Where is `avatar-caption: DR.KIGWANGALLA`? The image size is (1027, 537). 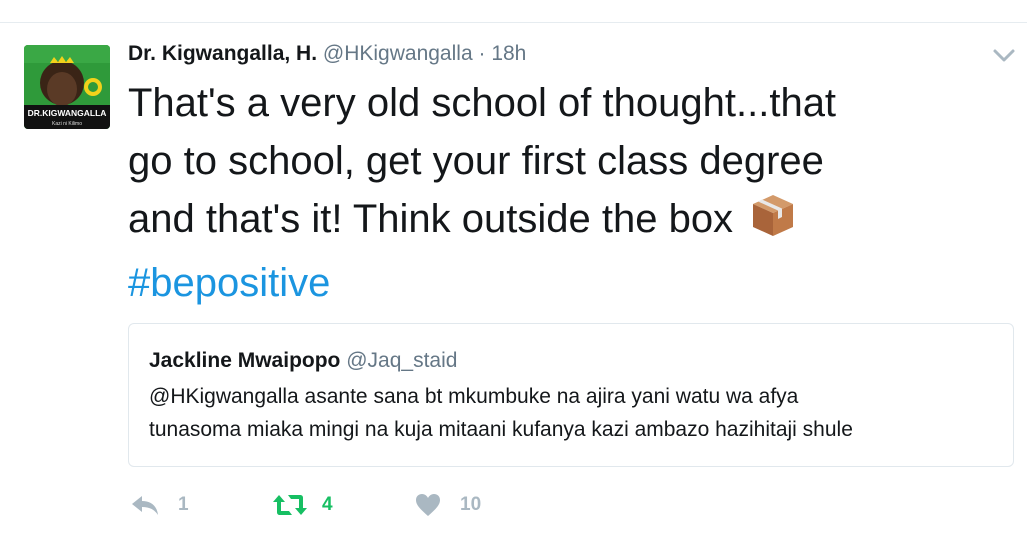 avatar-caption: DR.KIGWANGALLA is located at coordinates (67, 113).